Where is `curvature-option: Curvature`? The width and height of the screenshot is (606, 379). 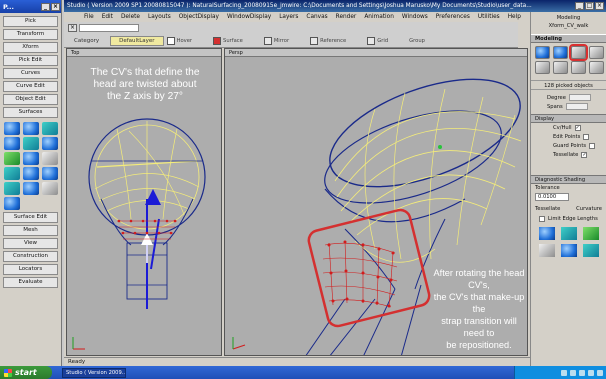
curvature-option: Curvature is located at coordinates (589, 209).